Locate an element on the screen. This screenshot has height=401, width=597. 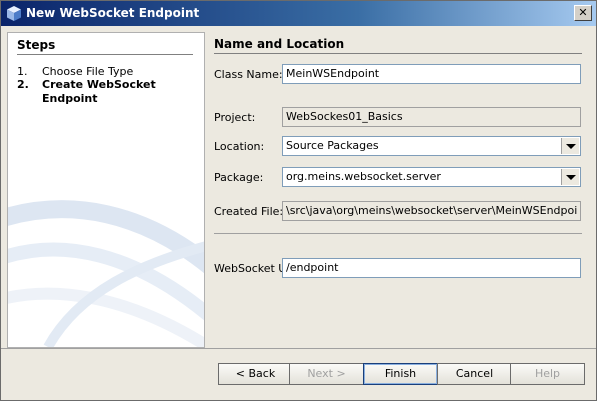
help-button: Help is located at coordinates (547, 374).